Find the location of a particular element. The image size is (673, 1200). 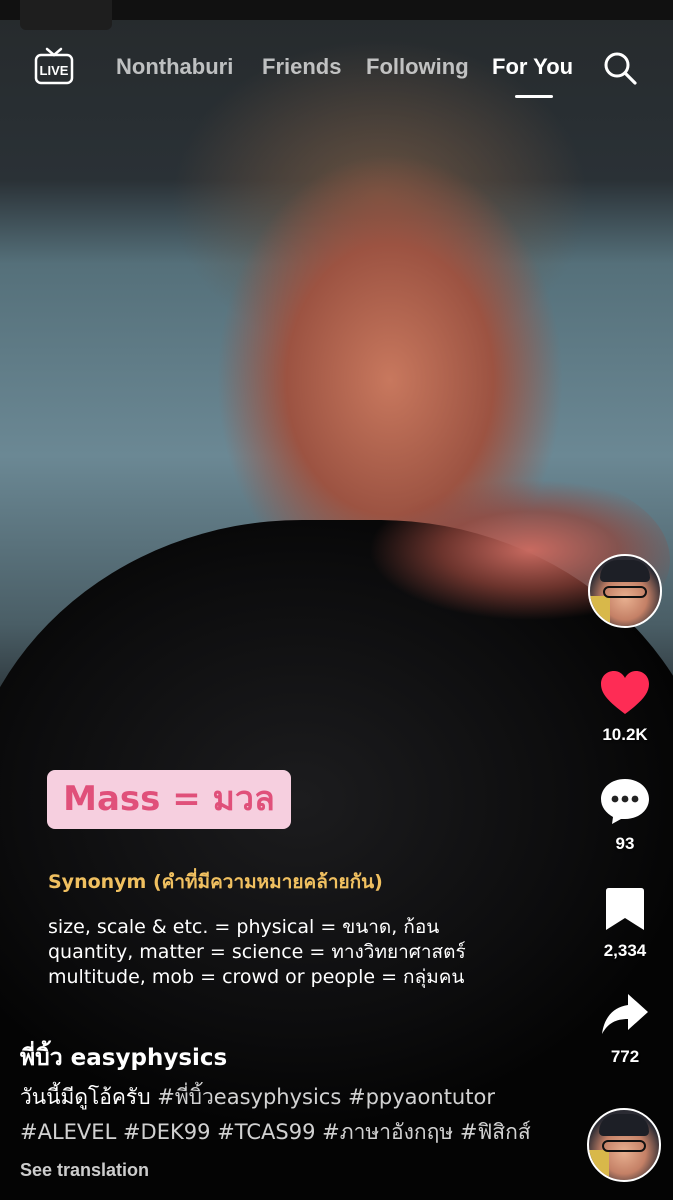

live-label: LIVE is located at coordinates (54, 70).